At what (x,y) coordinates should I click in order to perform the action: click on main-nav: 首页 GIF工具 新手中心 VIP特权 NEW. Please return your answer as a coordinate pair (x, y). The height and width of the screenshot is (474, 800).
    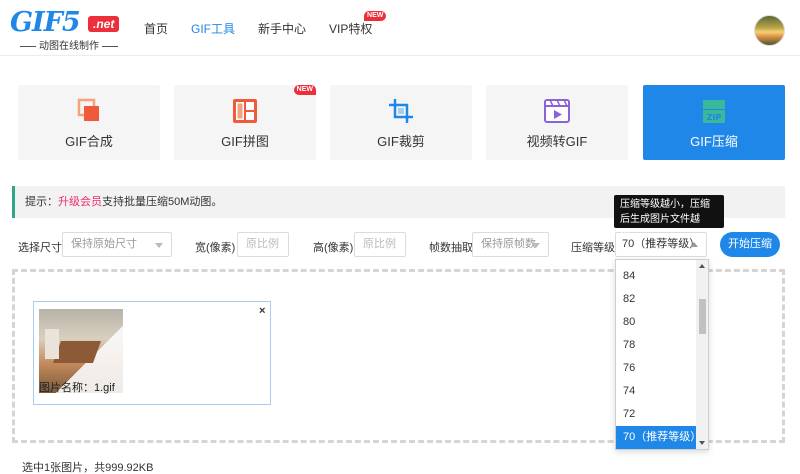
    Looking at the image, I should click on (269, 24).